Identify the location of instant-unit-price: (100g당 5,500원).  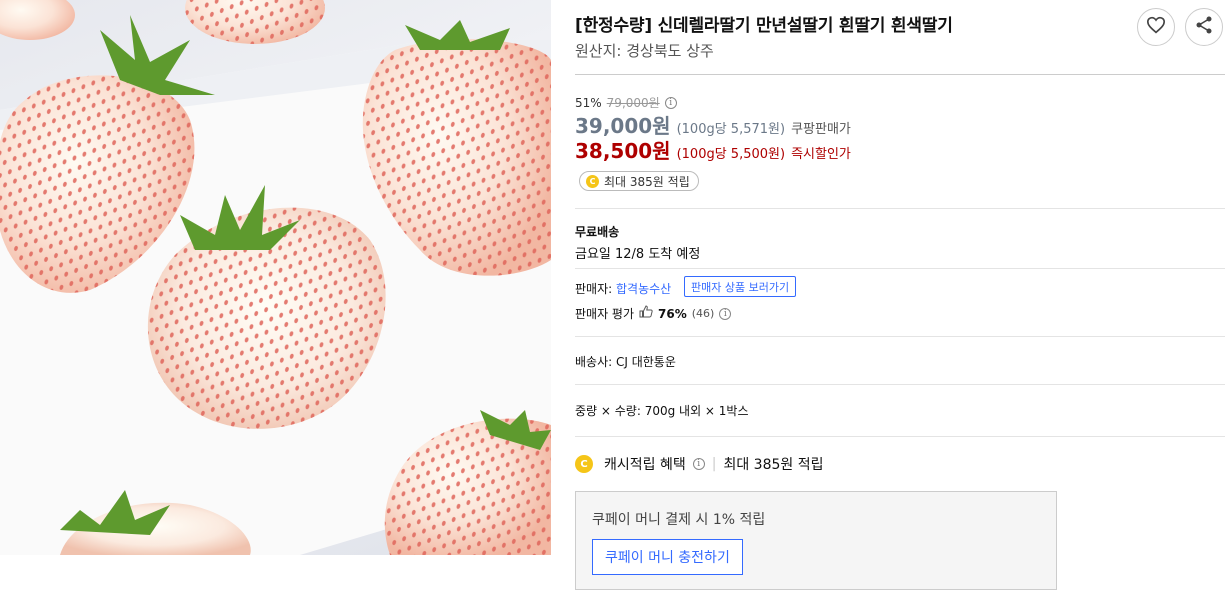
(731, 154).